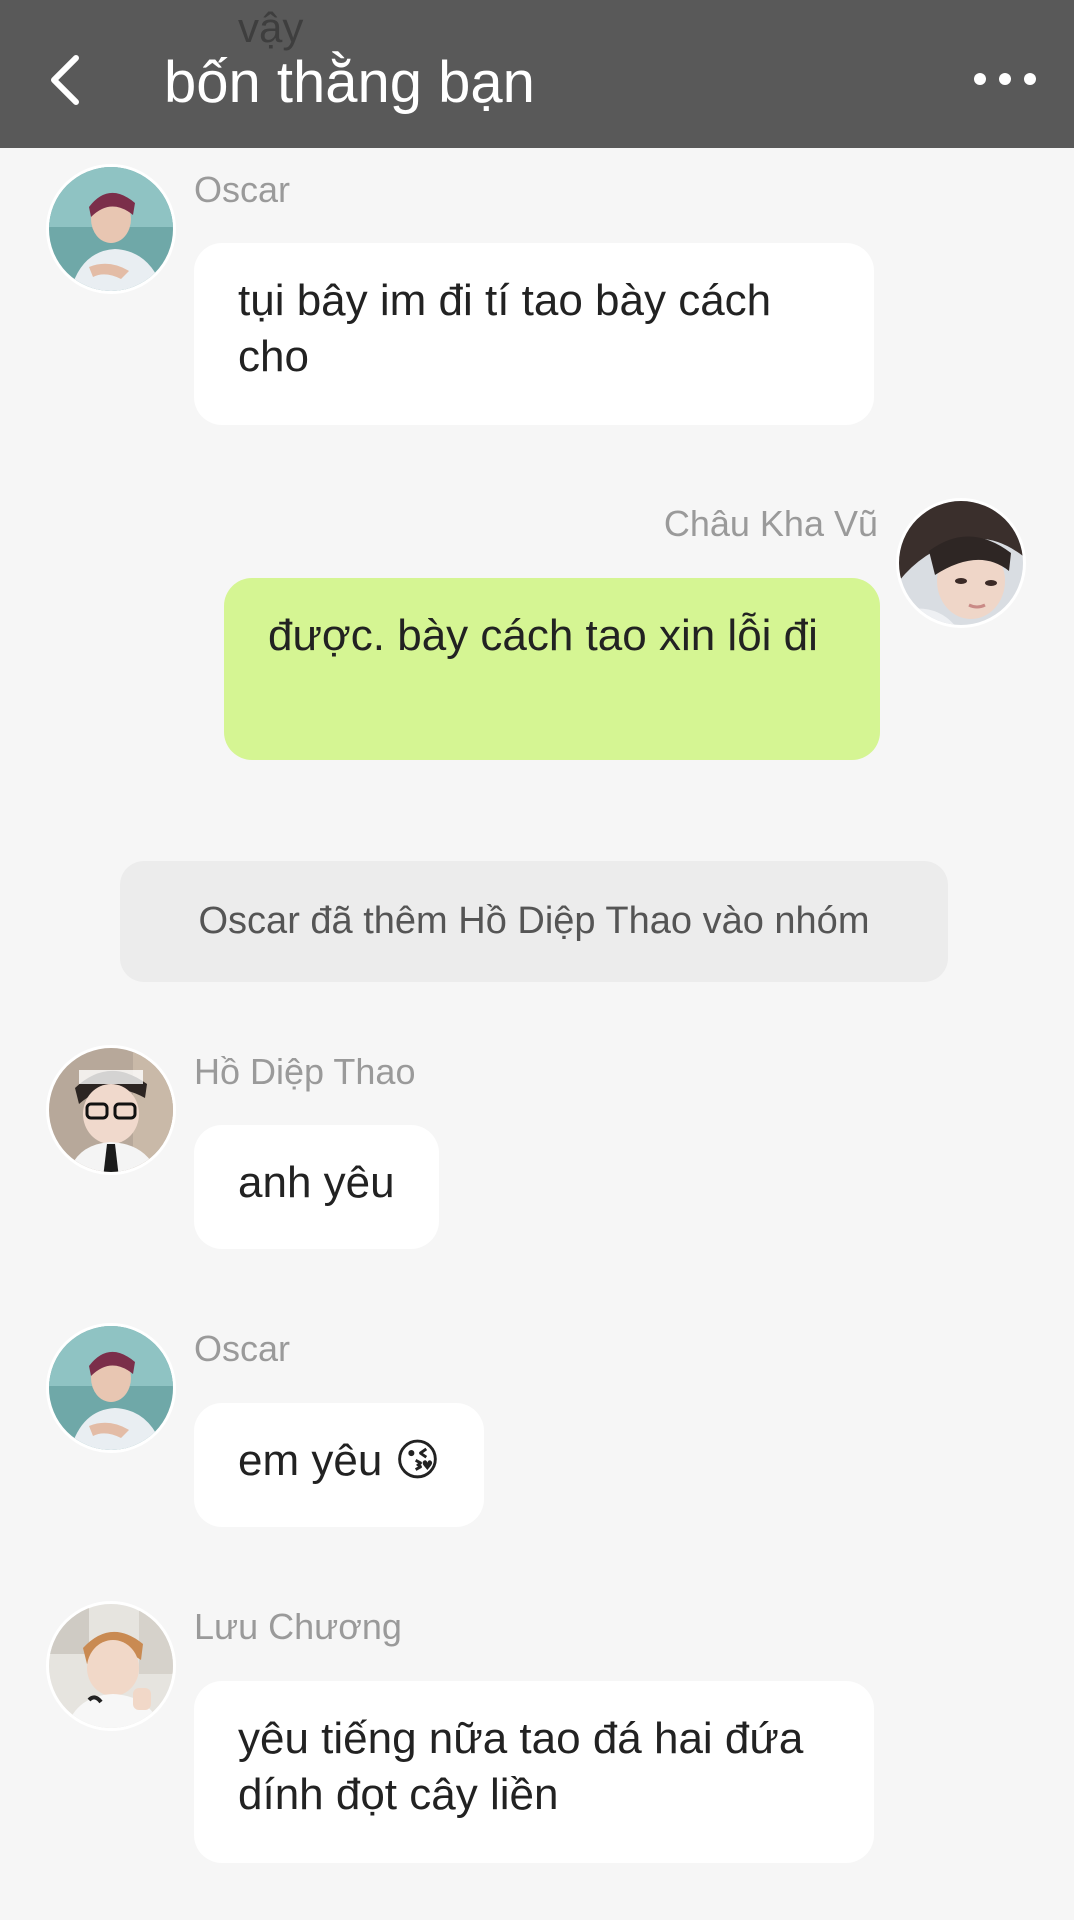 Image resolution: width=1074 pixels, height=1920 pixels. What do you see at coordinates (316, 1187) in the screenshot?
I see `message-bubble: anh yêu` at bounding box center [316, 1187].